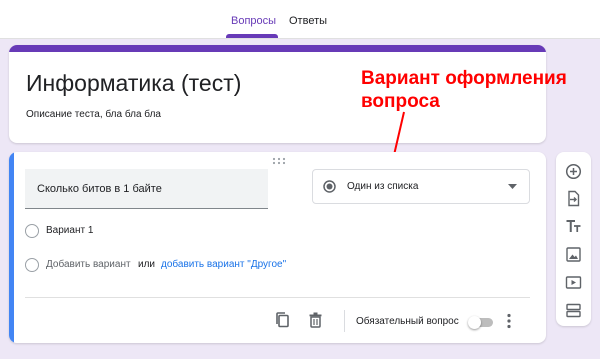 This screenshot has width=600, height=359. Describe the element at coordinates (93, 114) in the screenshot. I see `form-description: Описание теста, бла бла бла` at that location.